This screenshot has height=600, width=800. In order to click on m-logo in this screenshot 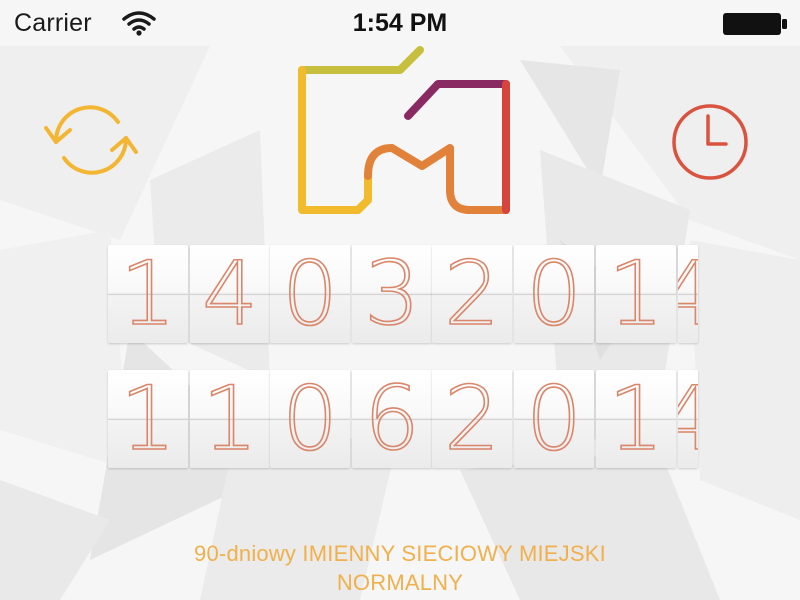, I will do `click(404, 130)`.